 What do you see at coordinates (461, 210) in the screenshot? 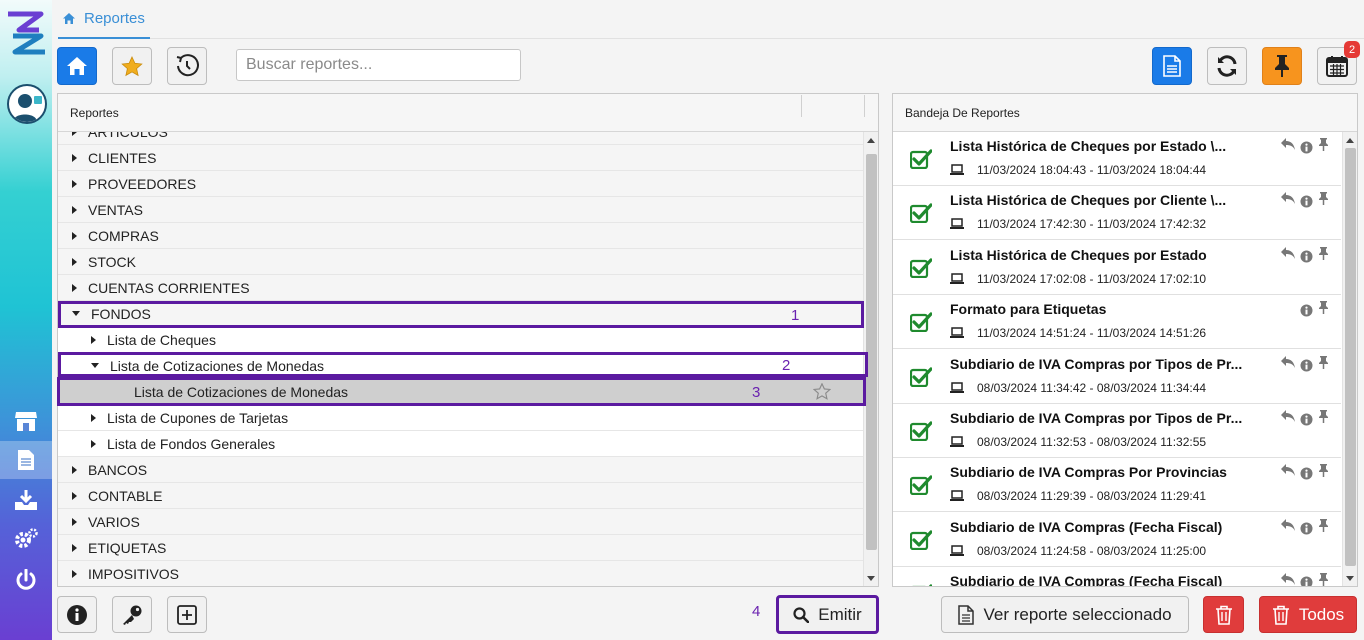
I see `tree-row: VENTAS` at bounding box center [461, 210].